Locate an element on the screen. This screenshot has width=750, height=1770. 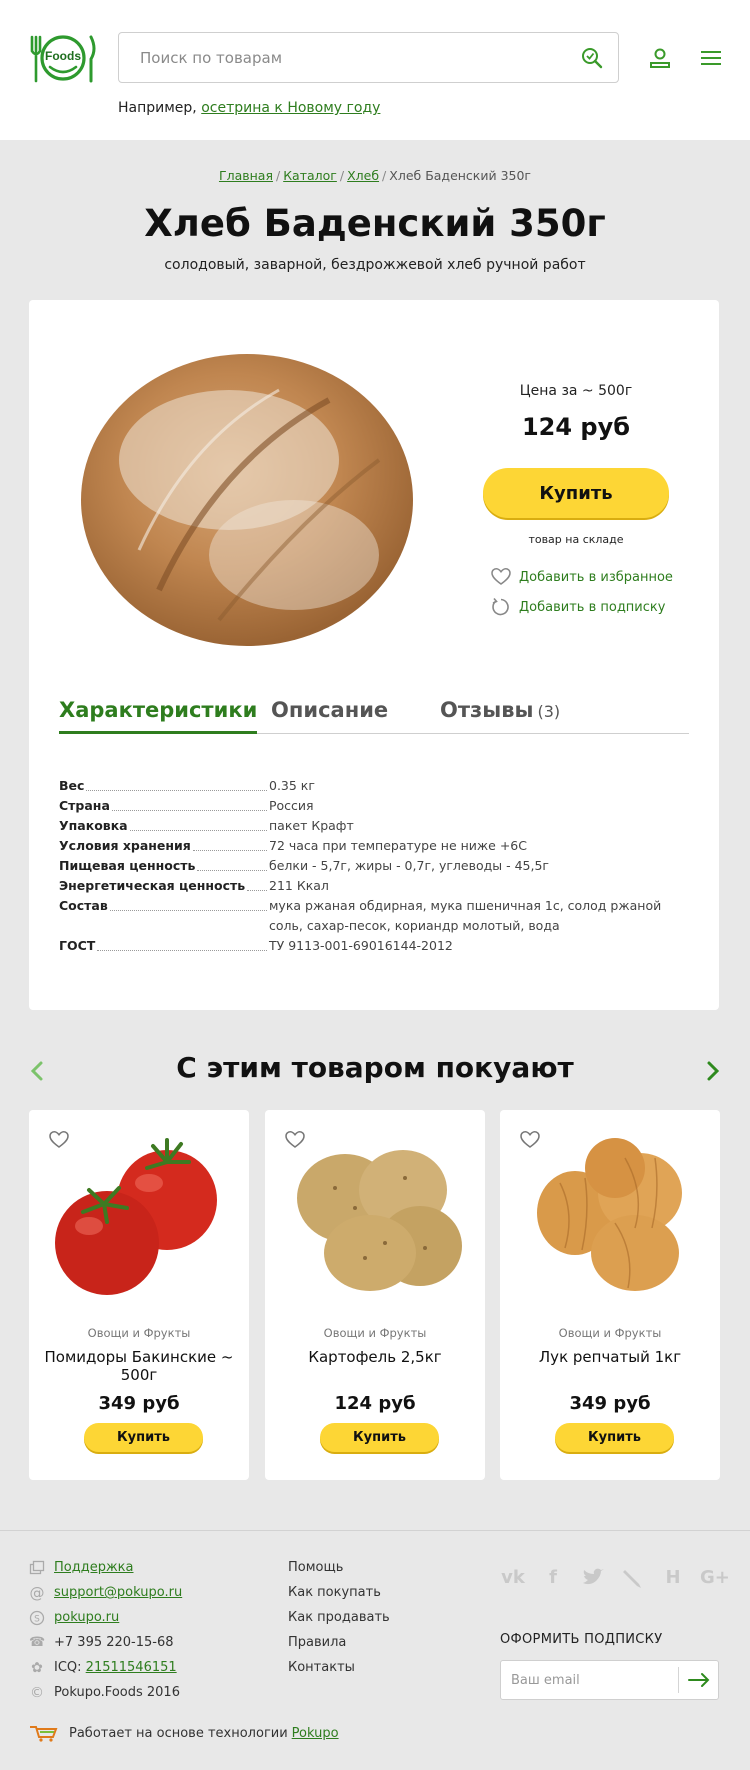
footer-link-how-to-sell: Как продавать is located at coordinates (339, 1617).